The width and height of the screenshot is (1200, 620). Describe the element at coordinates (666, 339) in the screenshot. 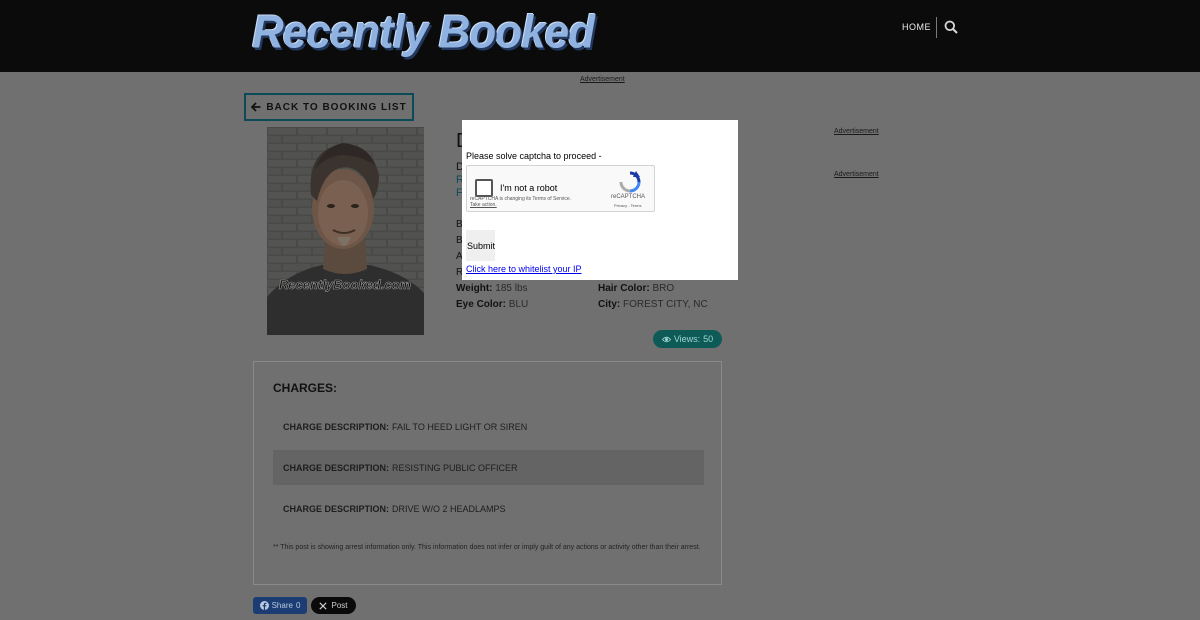

I see `eye-icon` at that location.